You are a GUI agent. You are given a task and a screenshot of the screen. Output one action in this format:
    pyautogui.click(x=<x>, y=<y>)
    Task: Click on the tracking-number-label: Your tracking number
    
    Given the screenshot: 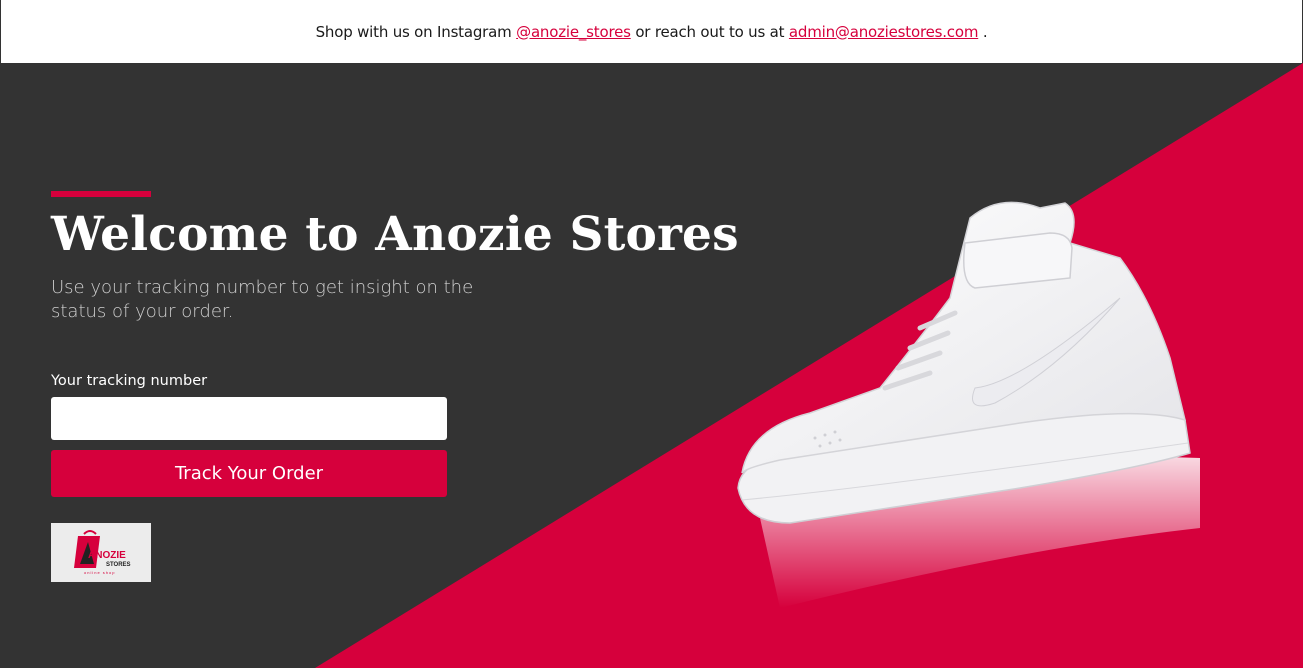 What is the action you would take?
    pyautogui.click(x=129, y=381)
    